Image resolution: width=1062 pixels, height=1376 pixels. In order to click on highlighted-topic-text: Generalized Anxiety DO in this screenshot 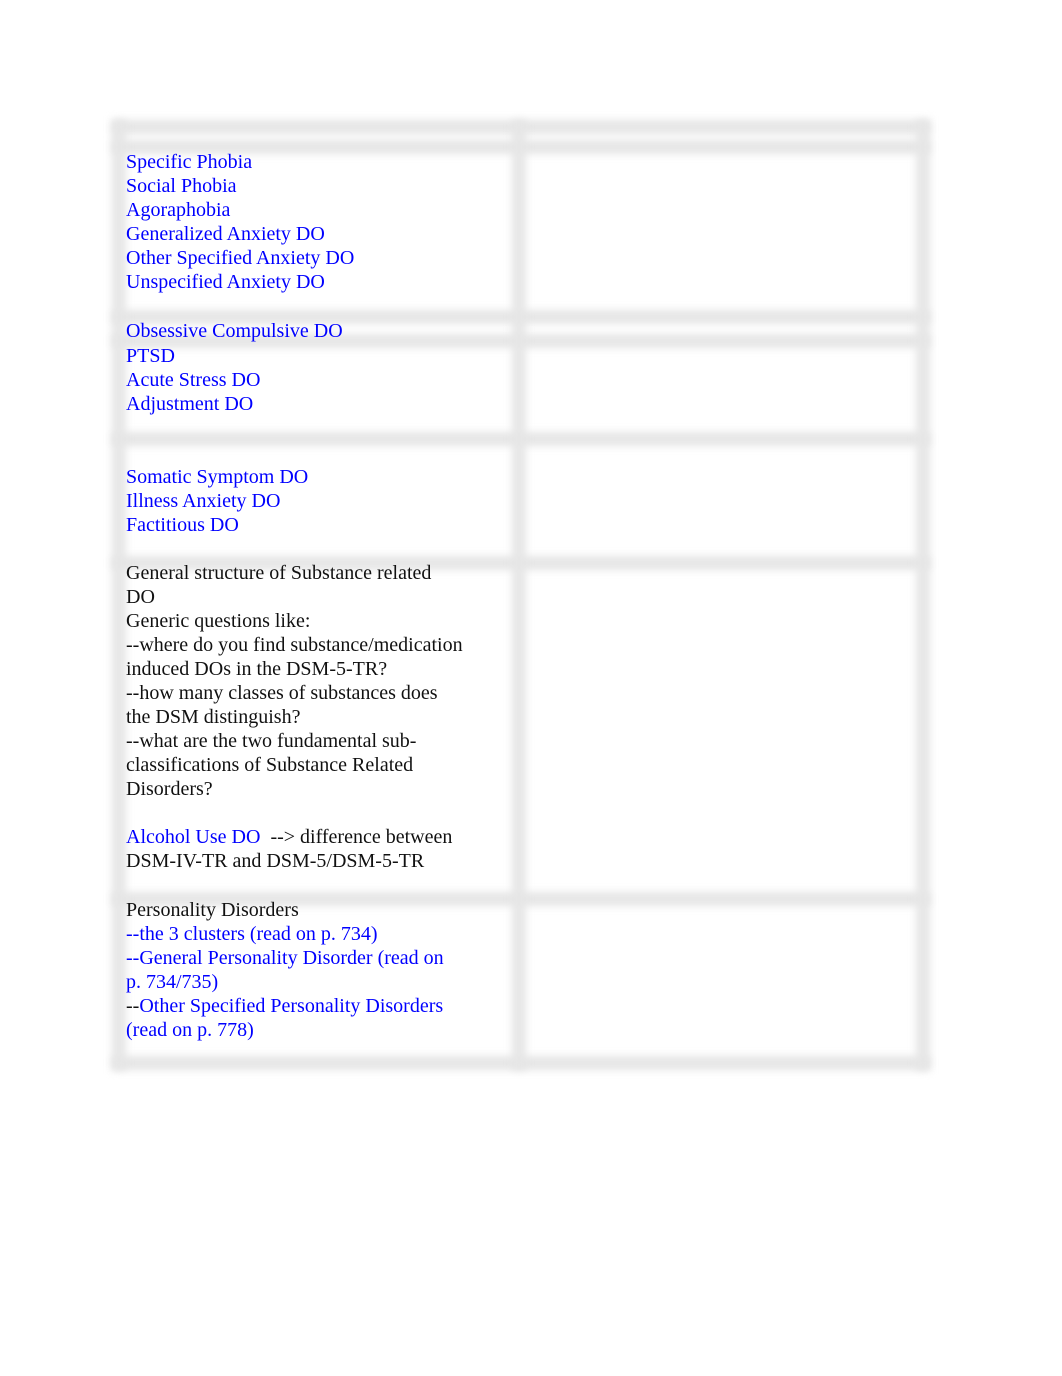, I will do `click(225, 234)`.